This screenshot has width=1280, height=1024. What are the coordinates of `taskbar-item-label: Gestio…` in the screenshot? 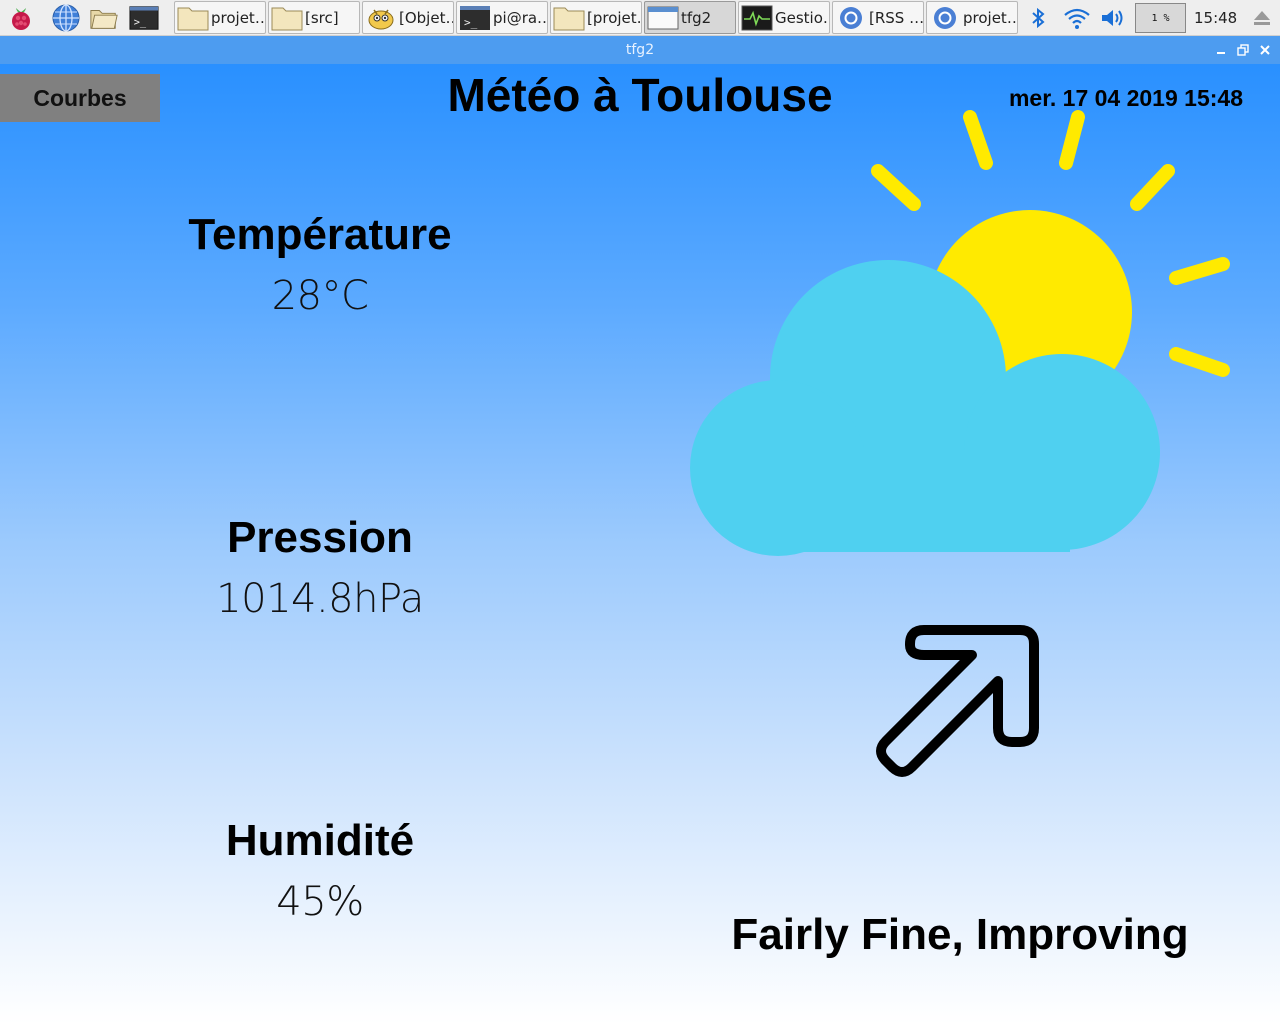 It's located at (802, 17).